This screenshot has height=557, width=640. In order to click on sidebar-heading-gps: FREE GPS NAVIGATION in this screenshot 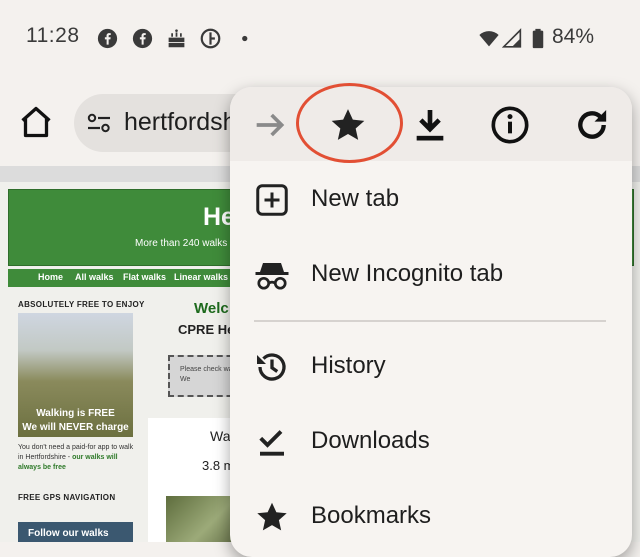, I will do `click(67, 497)`.